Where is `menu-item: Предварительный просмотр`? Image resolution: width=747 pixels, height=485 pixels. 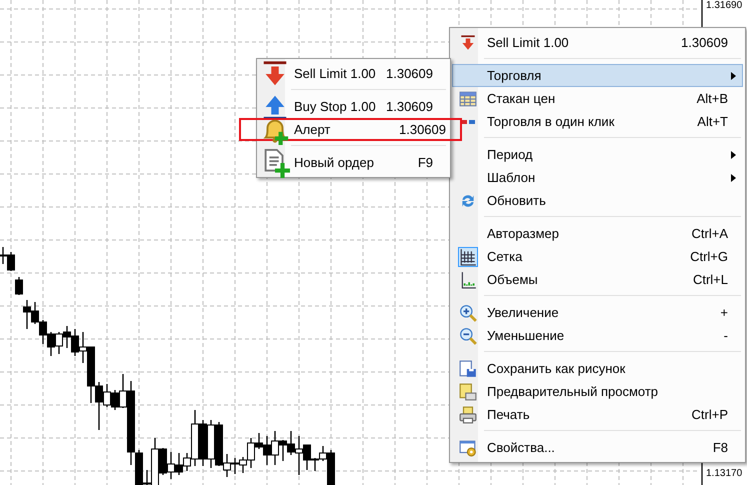 menu-item: Предварительный просмотр is located at coordinates (597, 391).